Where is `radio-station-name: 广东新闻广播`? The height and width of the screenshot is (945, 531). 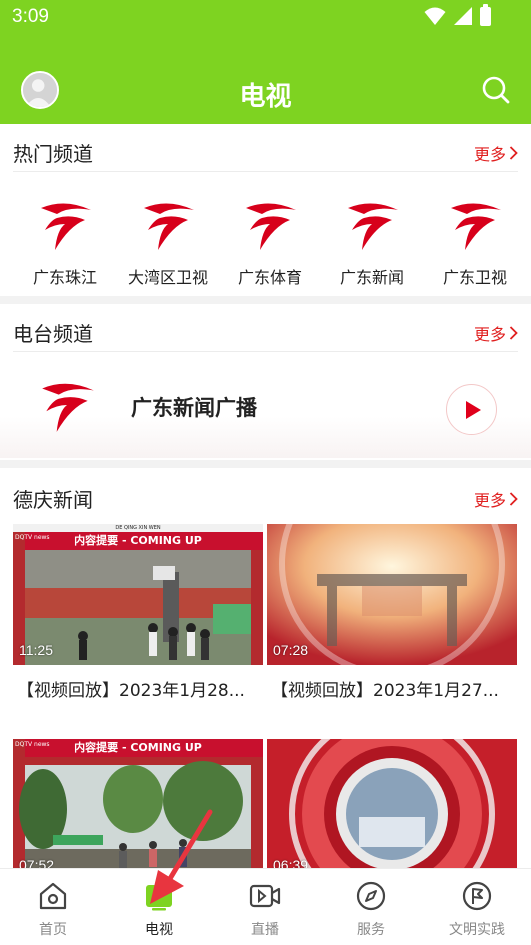 radio-station-name: 广东新闻广播 is located at coordinates (194, 408).